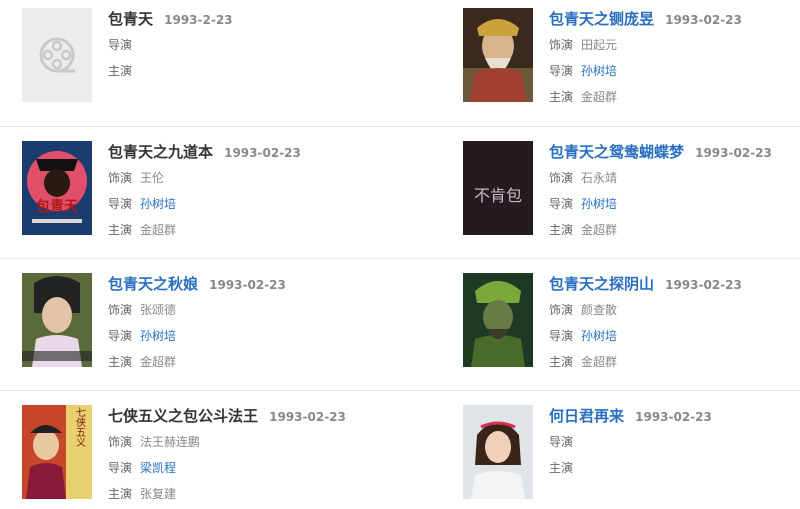 This screenshot has width=800, height=509. I want to click on role-name: 张颂德, so click(158, 310).